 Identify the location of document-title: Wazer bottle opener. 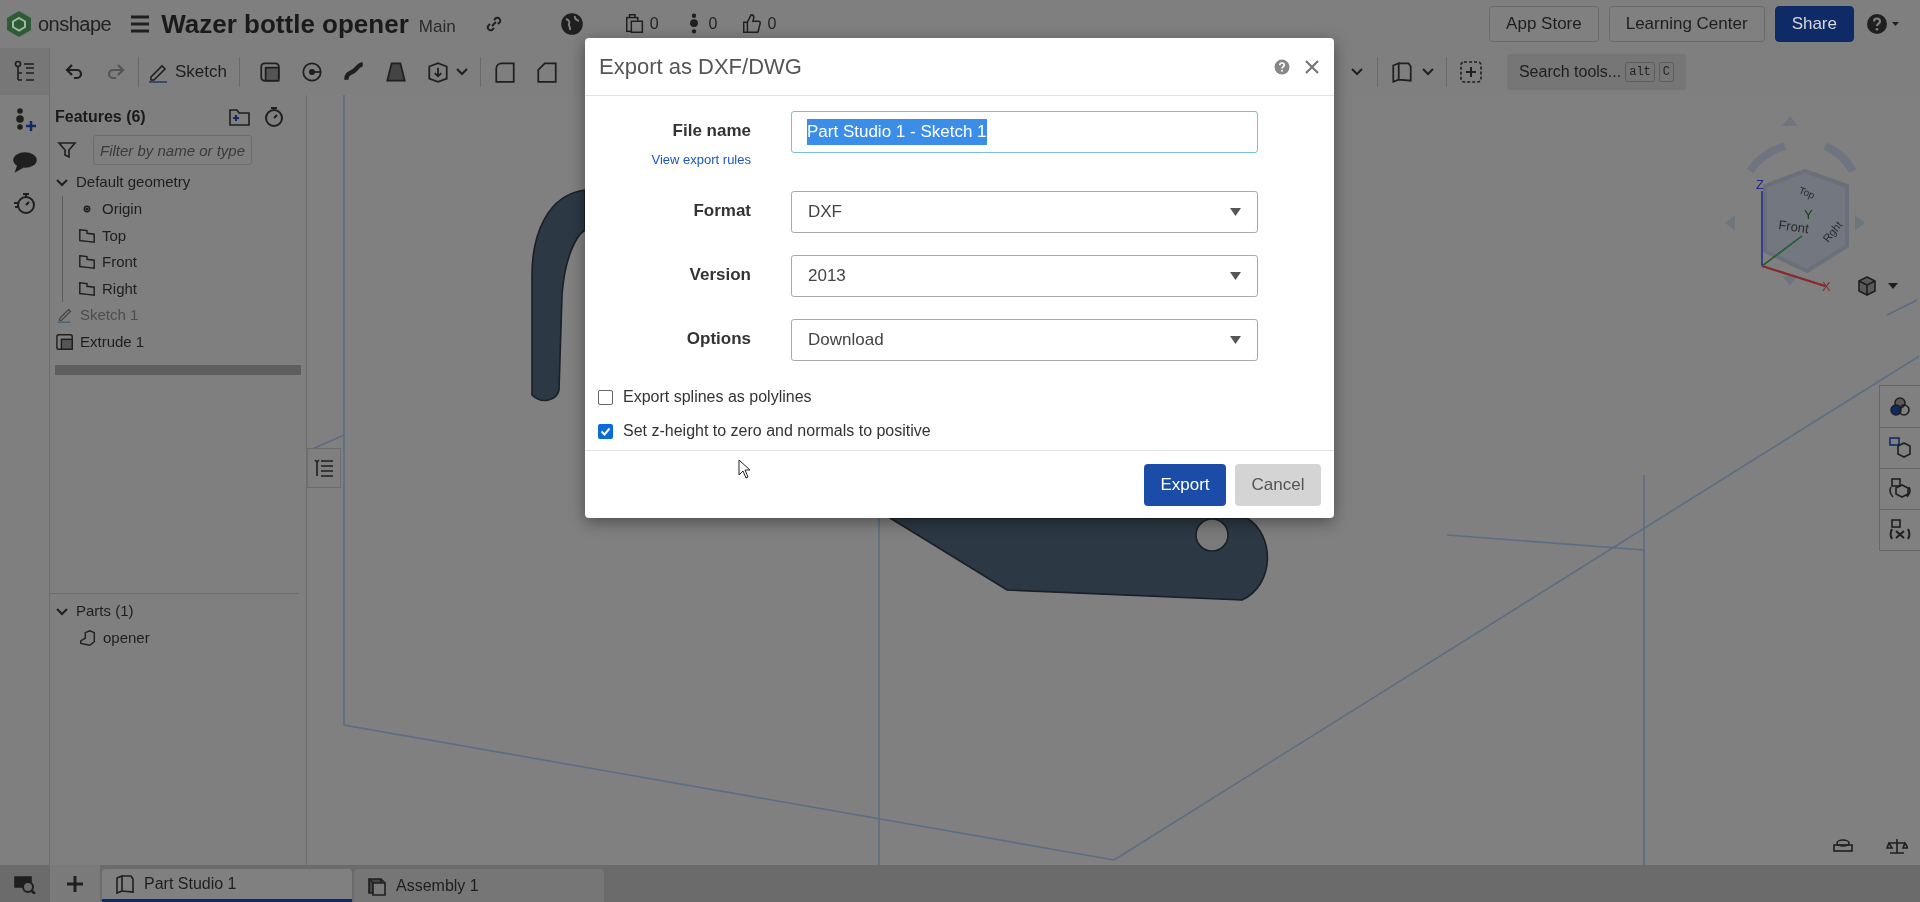
(285, 24).